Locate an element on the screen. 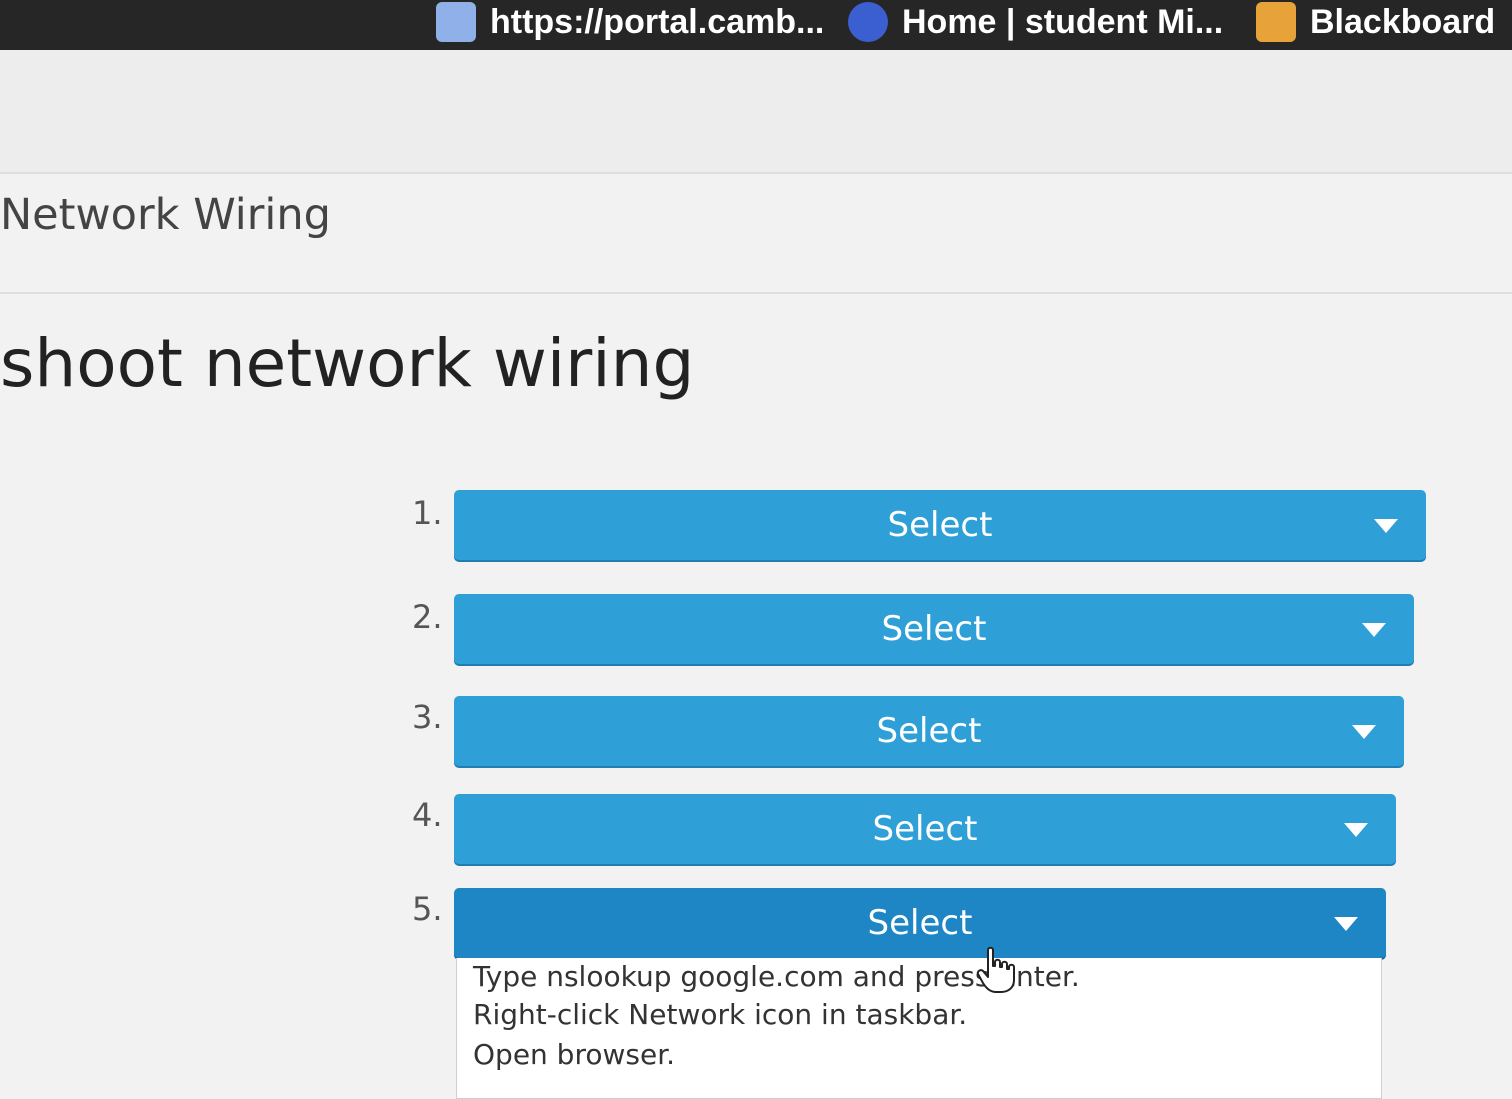 This screenshot has width=1512, height=1099. step-1-select: Select is located at coordinates (940, 525).